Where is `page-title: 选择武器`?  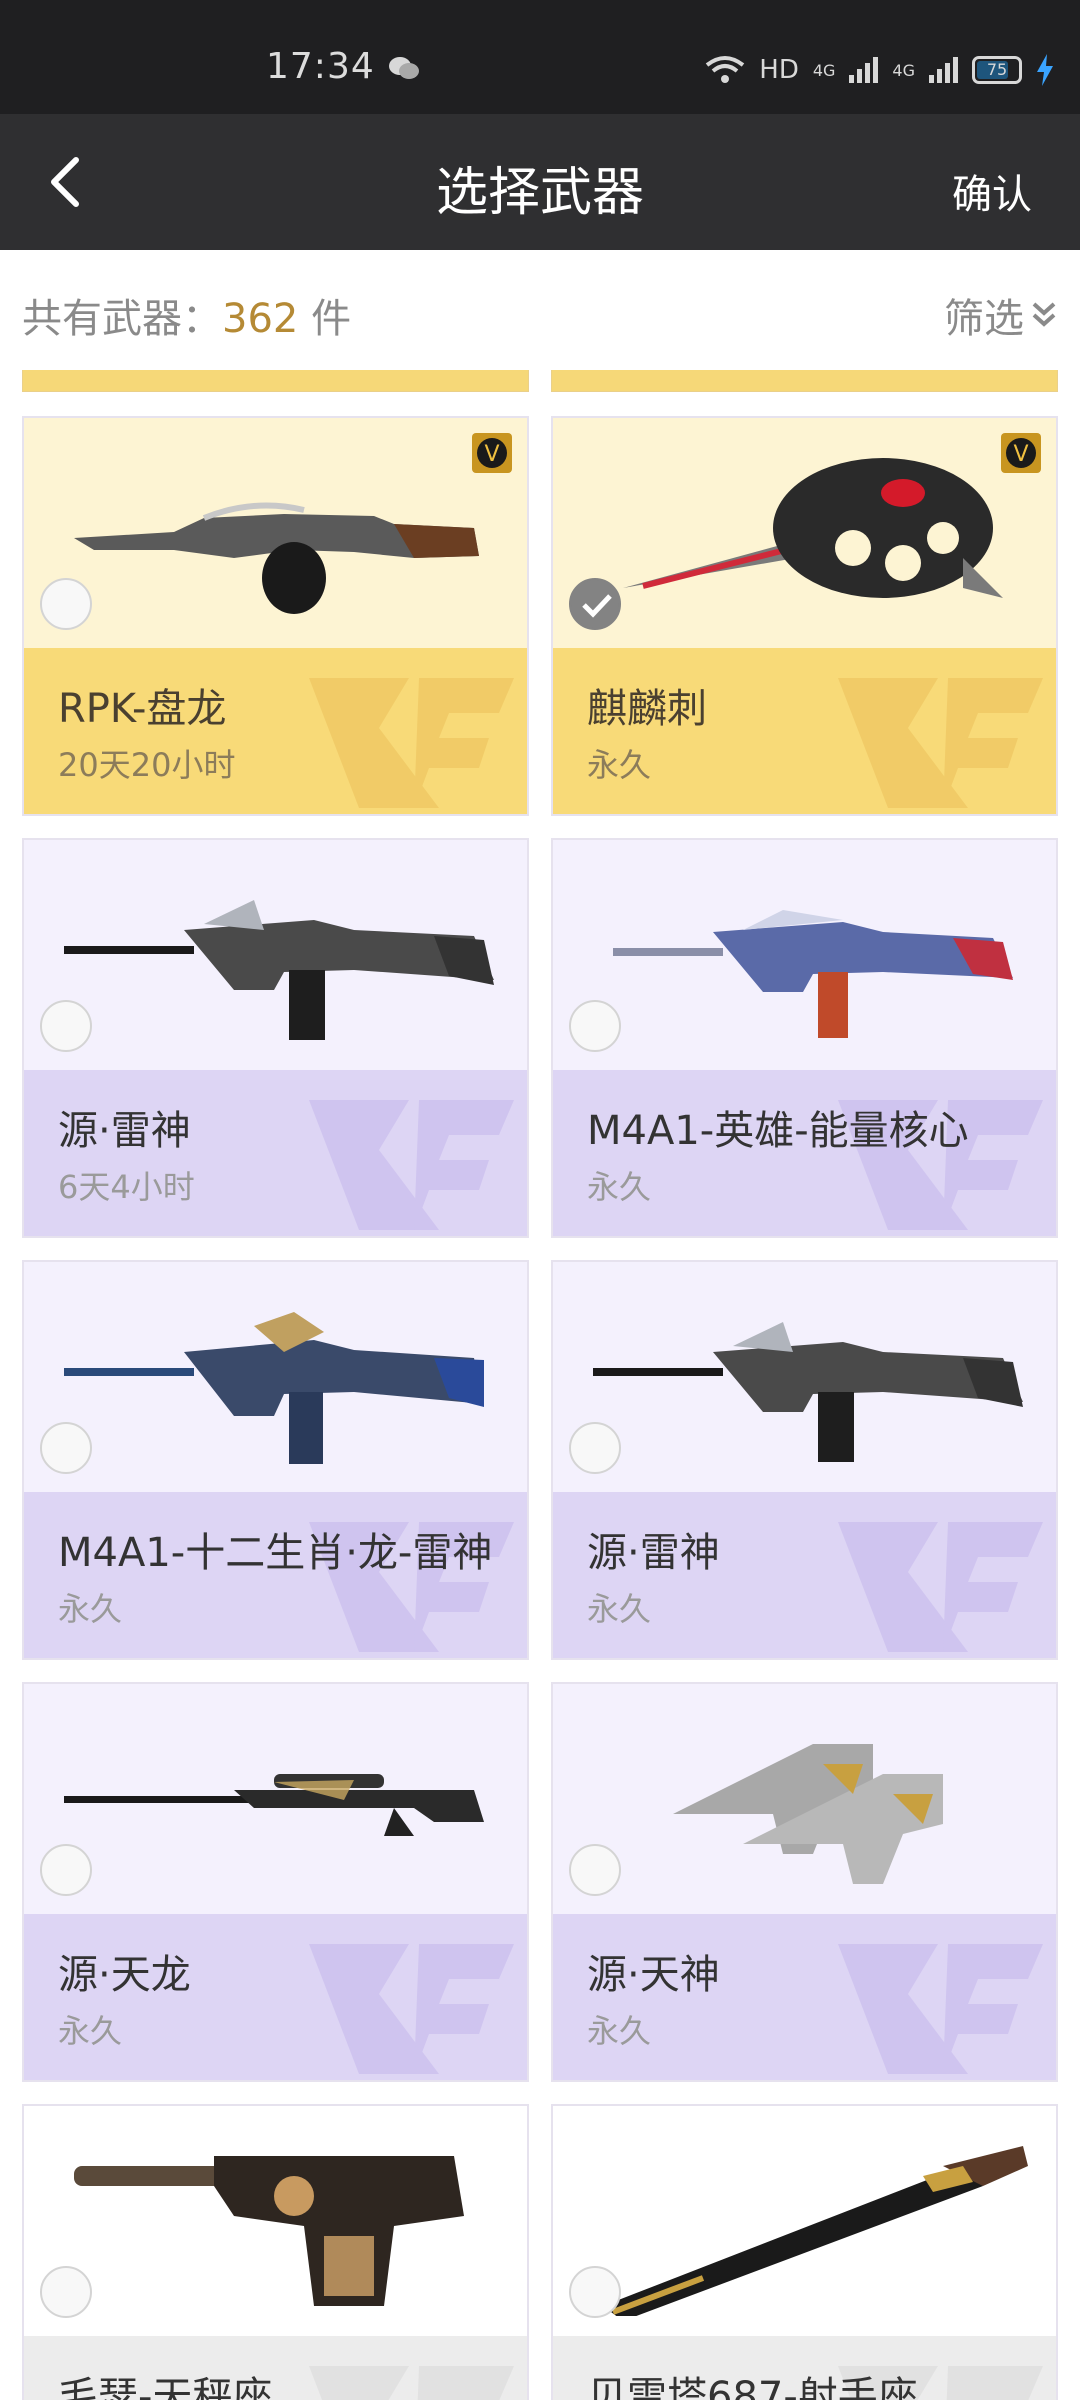
page-title: 选择武器 is located at coordinates (539, 193).